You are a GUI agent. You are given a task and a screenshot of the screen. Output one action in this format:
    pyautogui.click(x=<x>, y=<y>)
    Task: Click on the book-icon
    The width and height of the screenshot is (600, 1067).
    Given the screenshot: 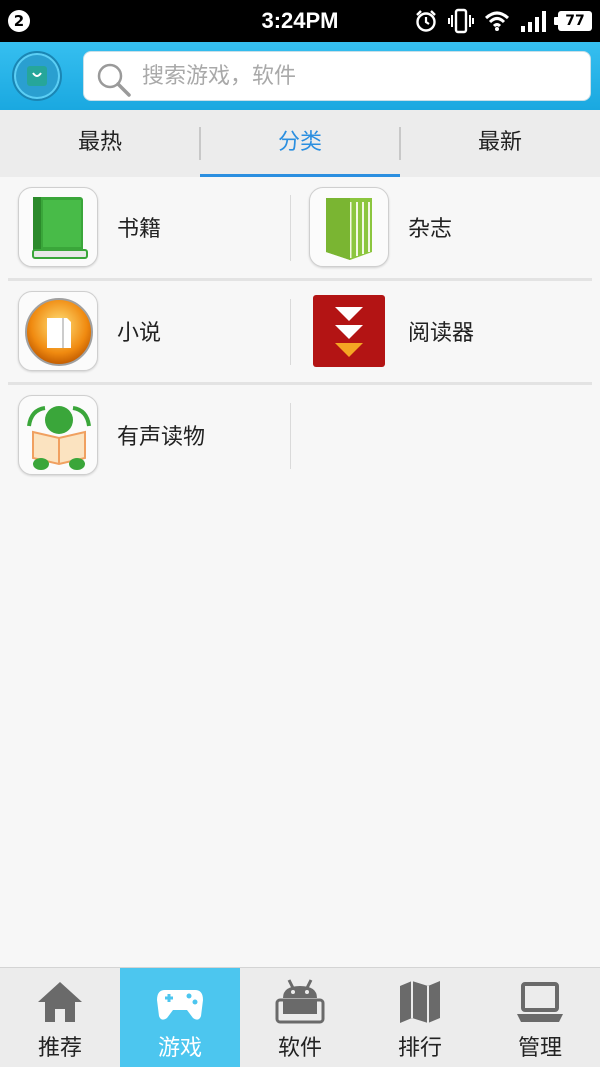 What is the action you would take?
    pyautogui.click(x=58, y=227)
    